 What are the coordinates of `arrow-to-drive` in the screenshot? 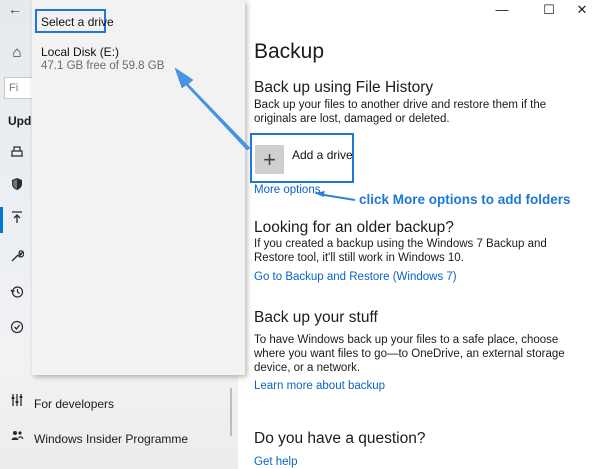 It's located at (212, 109).